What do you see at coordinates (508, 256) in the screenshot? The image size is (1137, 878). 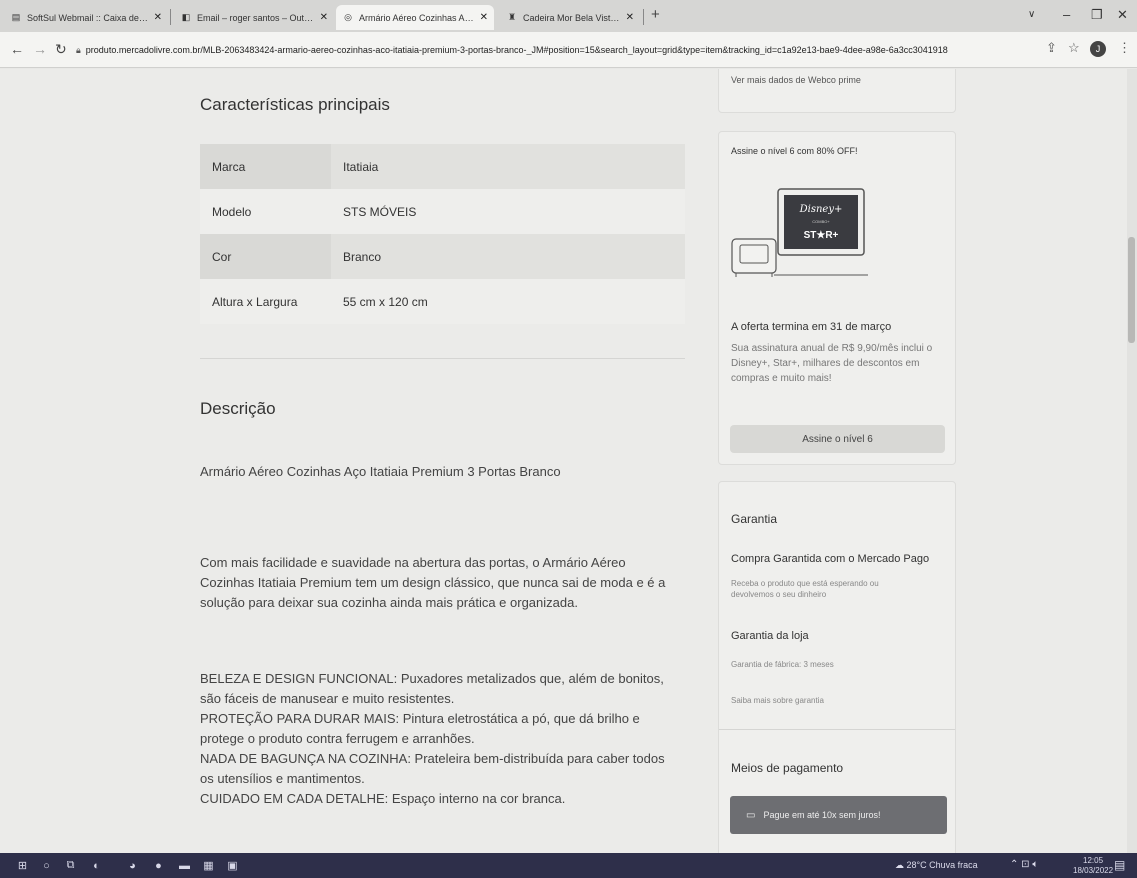 I see `spec-value: Branco` at bounding box center [508, 256].